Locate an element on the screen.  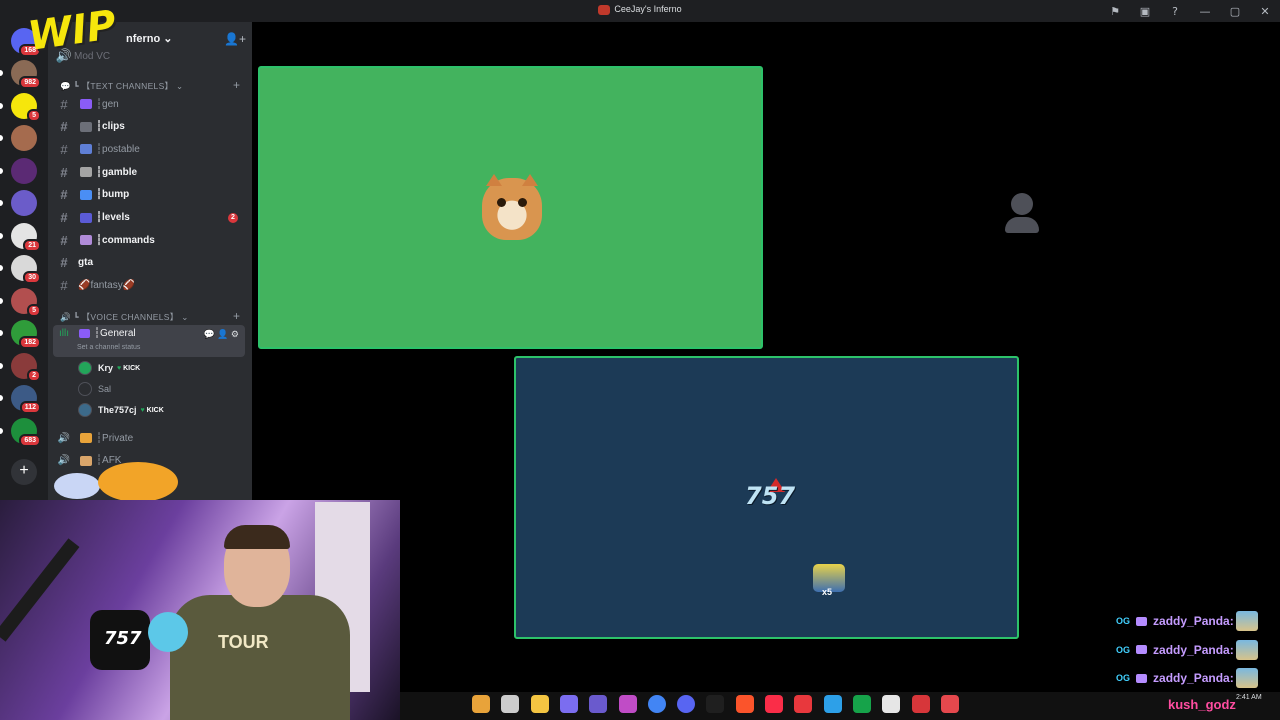
close-icon: ✕ is located at coordinates (1265, 11).